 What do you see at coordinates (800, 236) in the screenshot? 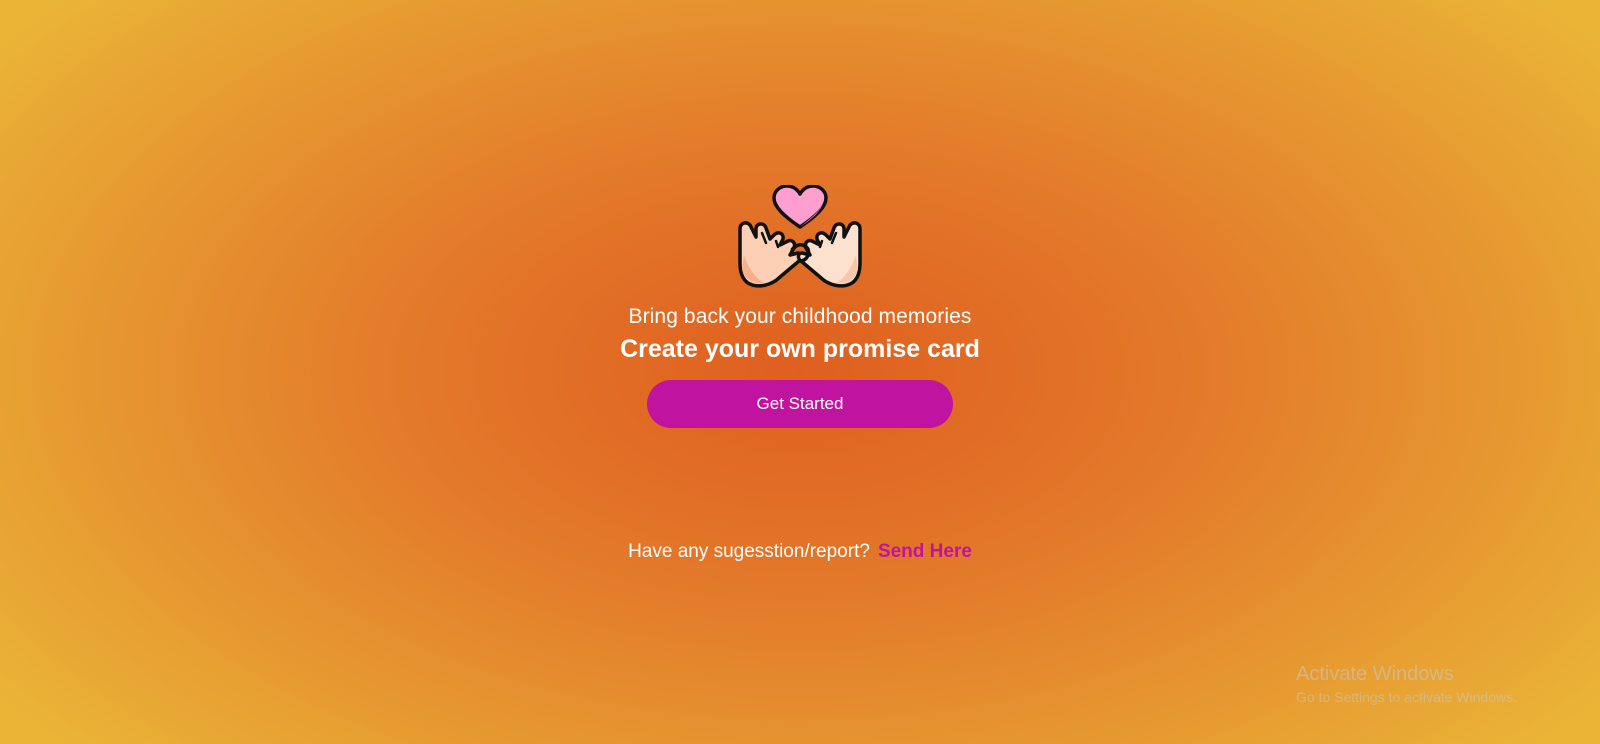
I see `pinky-promise-hands-heart-icon` at bounding box center [800, 236].